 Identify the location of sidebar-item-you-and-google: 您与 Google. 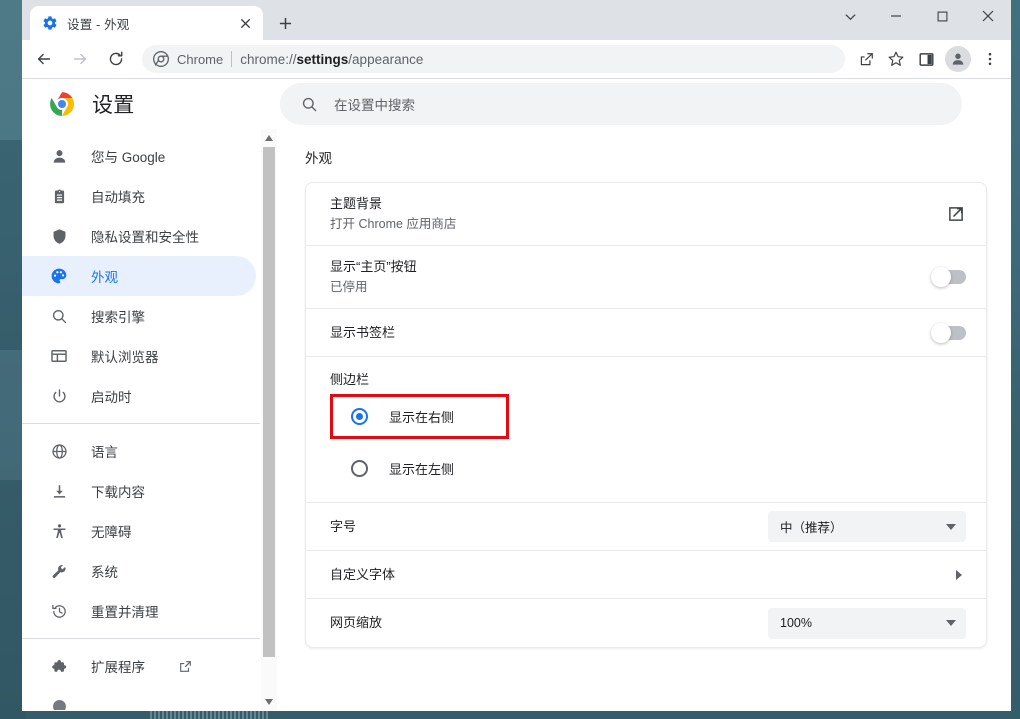
(139, 156).